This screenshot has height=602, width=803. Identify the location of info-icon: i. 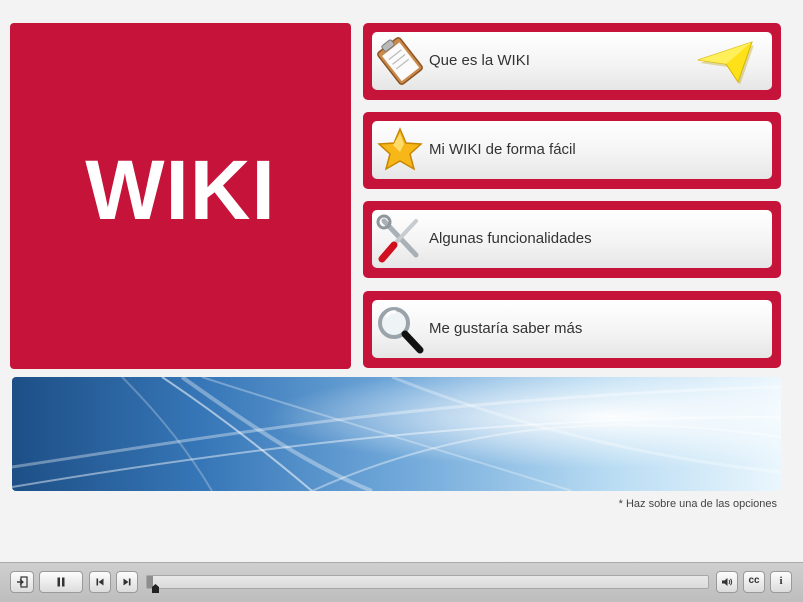
(781, 581).